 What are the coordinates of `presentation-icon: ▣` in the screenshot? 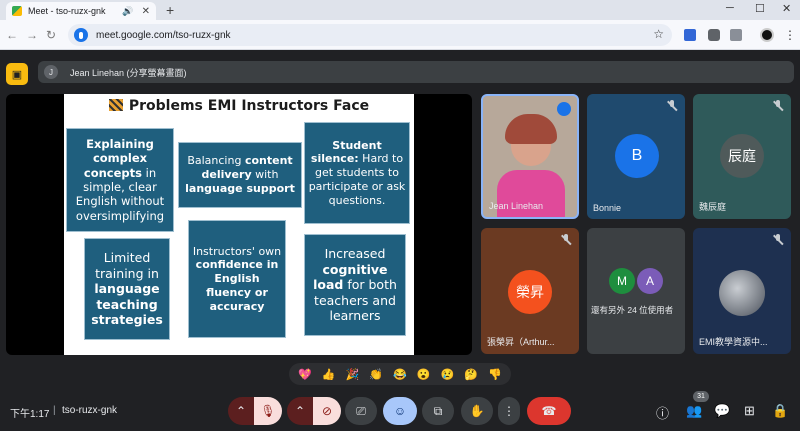 It's located at (17, 74).